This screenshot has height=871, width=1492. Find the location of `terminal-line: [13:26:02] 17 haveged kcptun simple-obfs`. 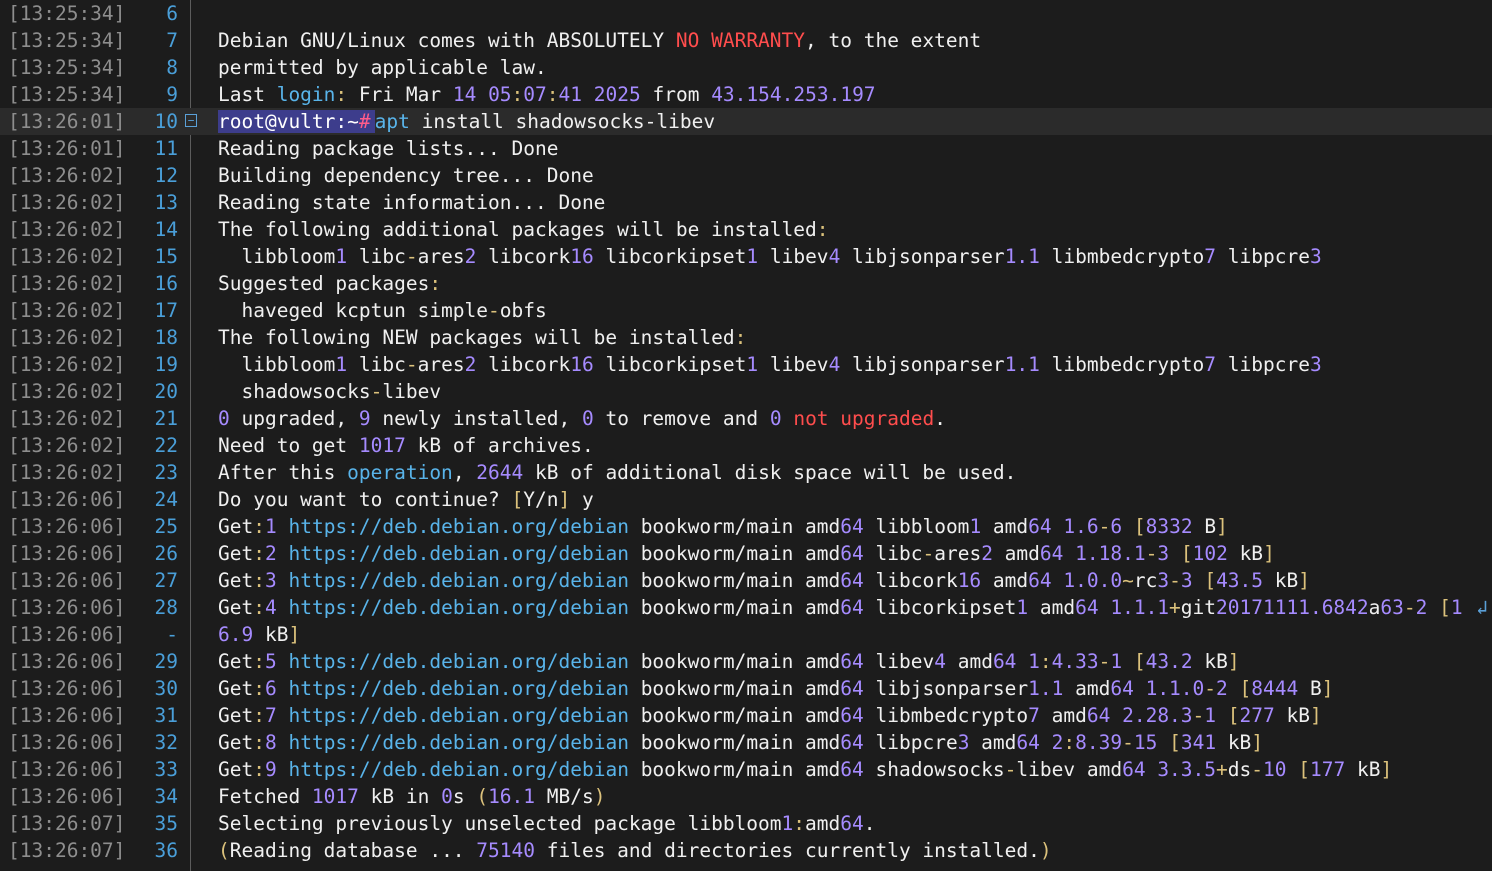

terminal-line: [13:26:02] 17 haveged kcptun simple-obfs is located at coordinates (746, 310).